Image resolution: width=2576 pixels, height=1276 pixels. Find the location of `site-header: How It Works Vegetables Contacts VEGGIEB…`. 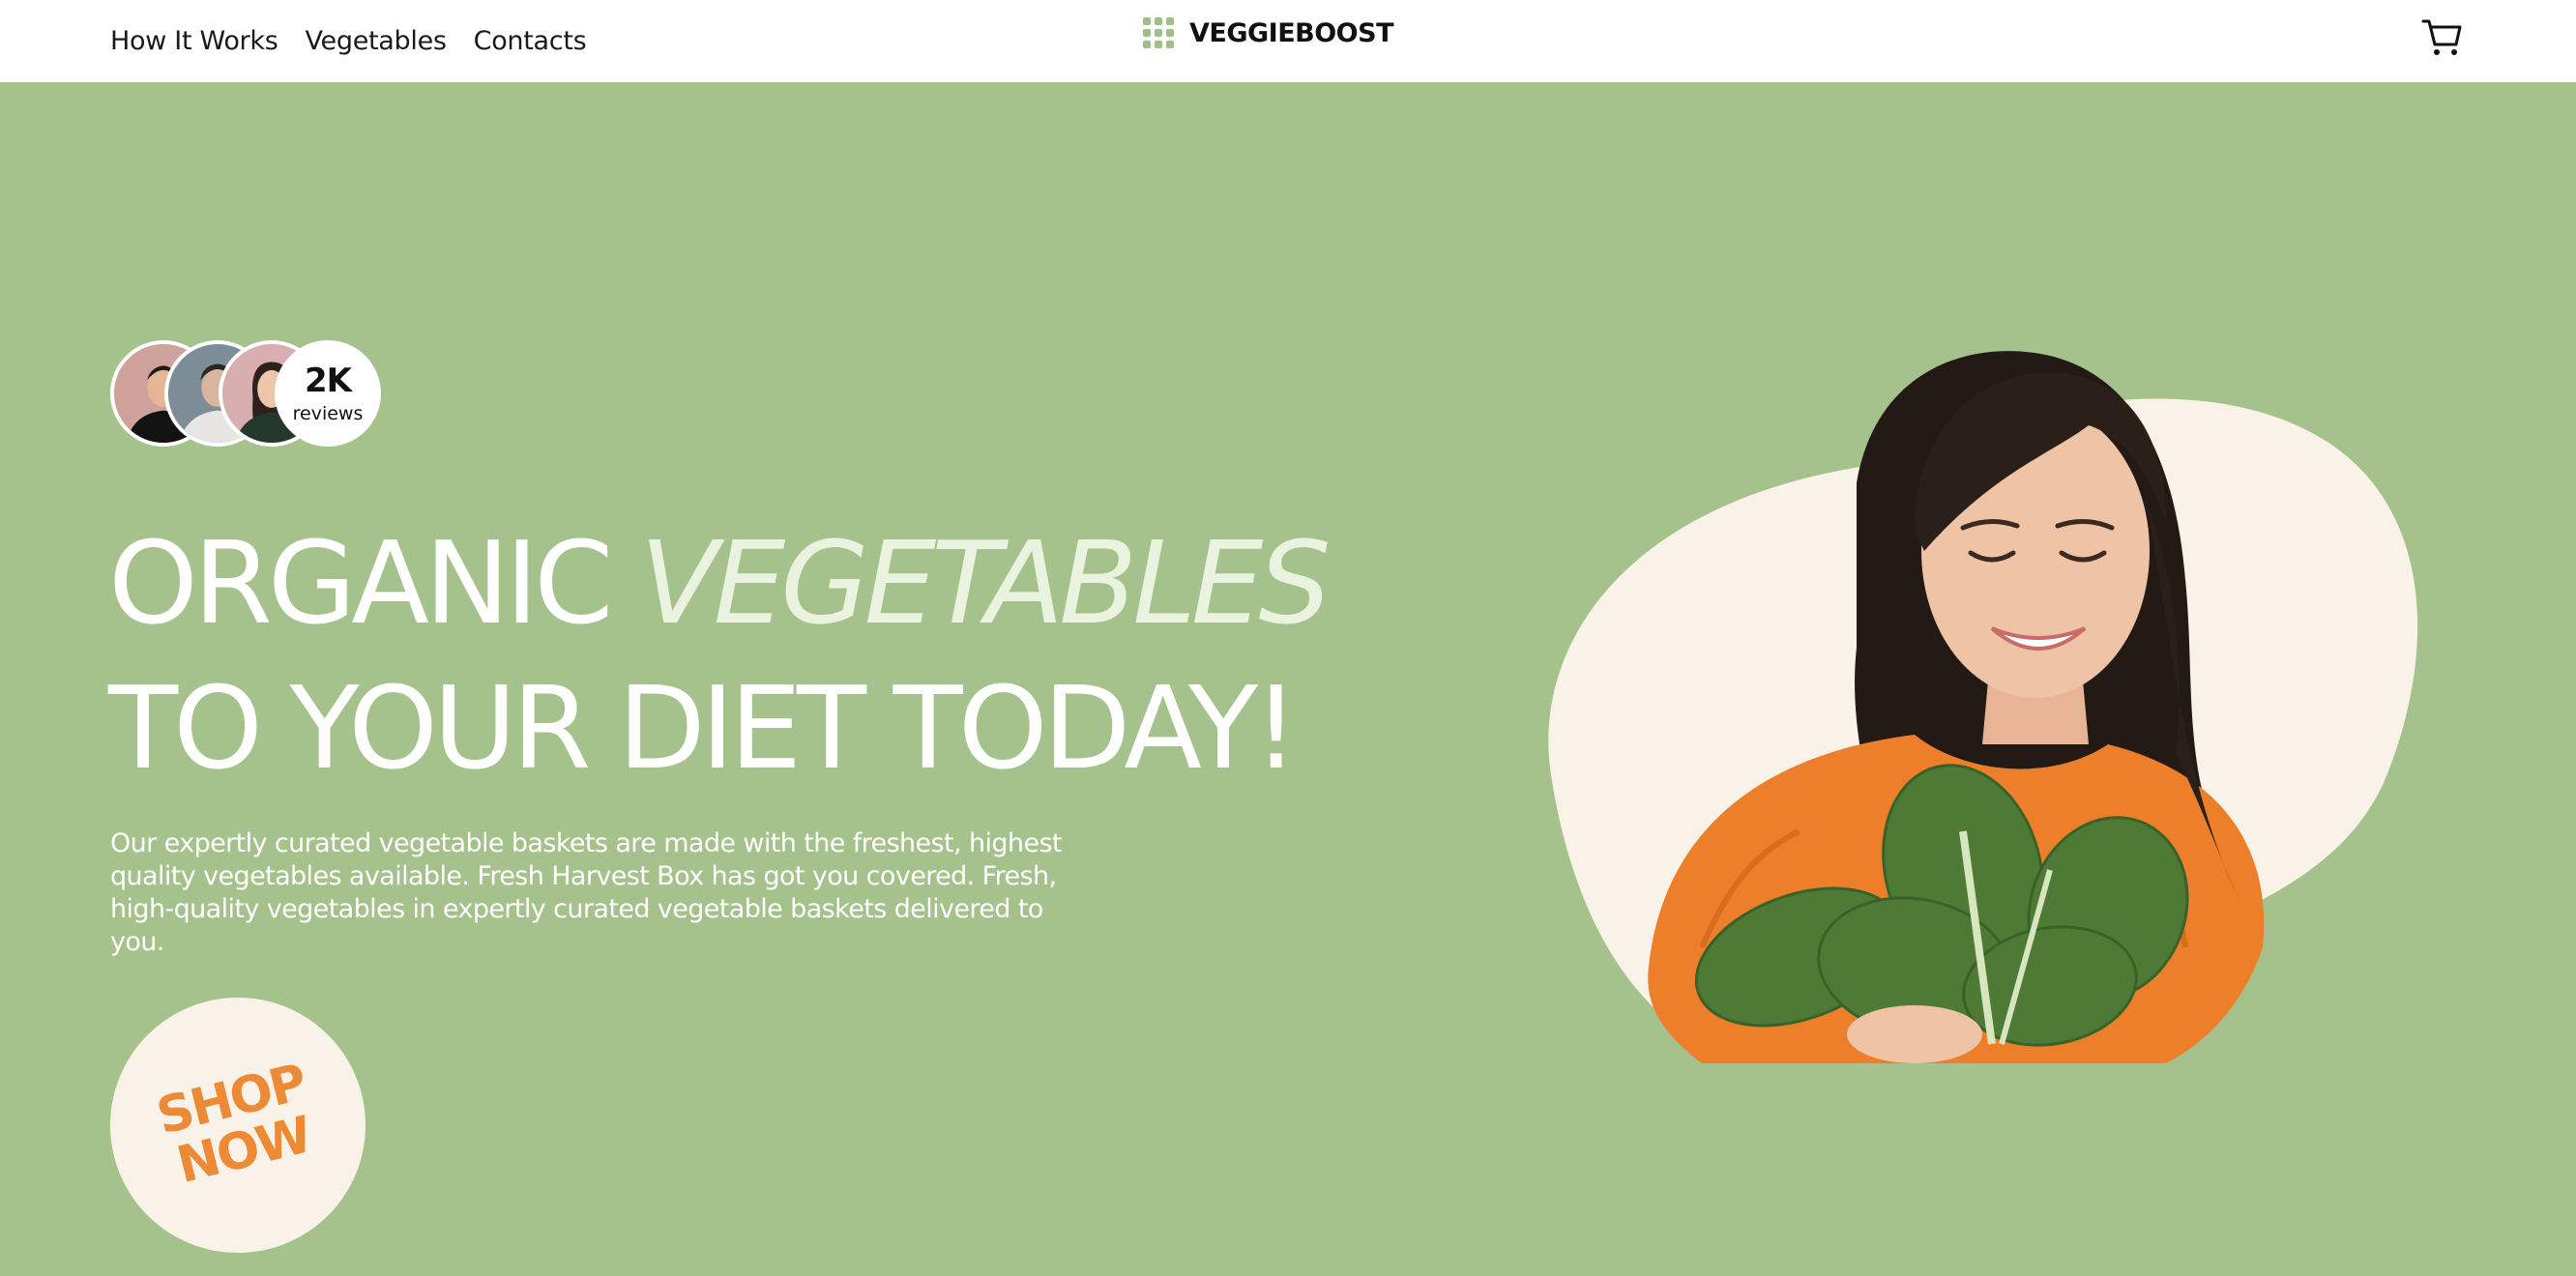

site-header: How It Works Vegetables Contacts VEGGIEB… is located at coordinates (1288, 41).